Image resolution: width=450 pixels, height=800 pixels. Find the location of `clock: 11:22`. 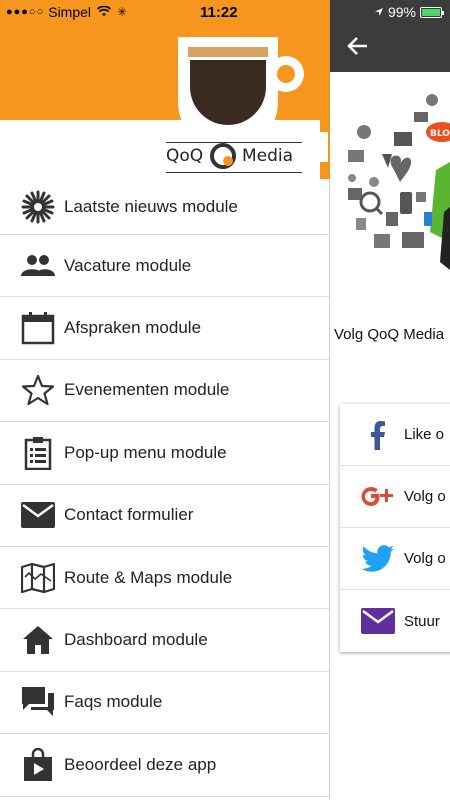

clock: 11:22 is located at coordinates (219, 12).